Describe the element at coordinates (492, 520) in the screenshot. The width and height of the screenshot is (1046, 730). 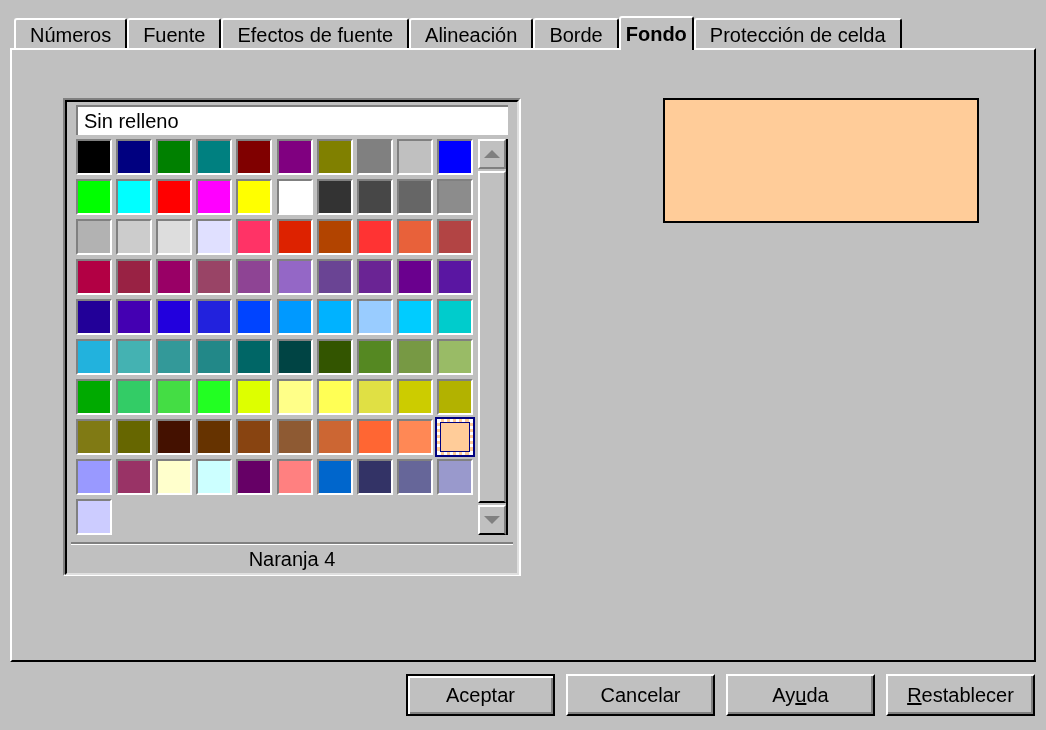
I see `scroll-down-button` at that location.